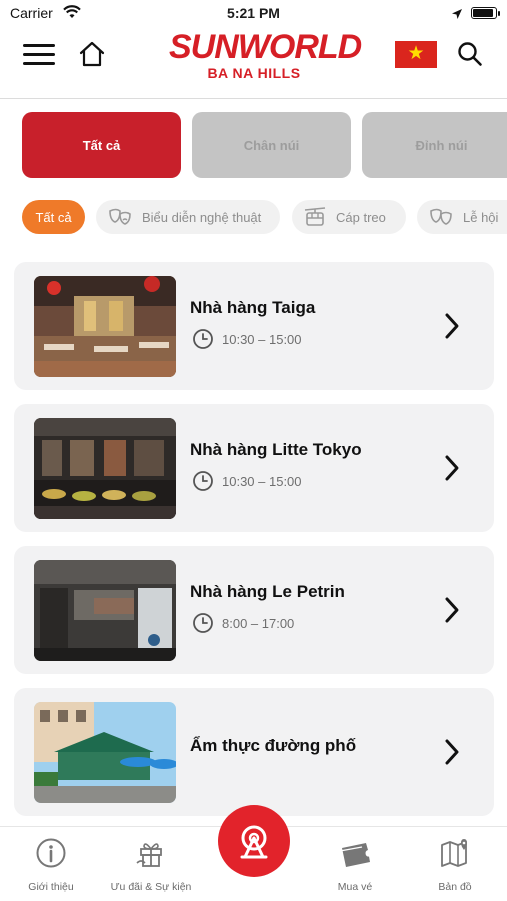 Image resolution: width=507 pixels, height=901 pixels. I want to click on chip-cable-car: Cáp treo, so click(349, 217).